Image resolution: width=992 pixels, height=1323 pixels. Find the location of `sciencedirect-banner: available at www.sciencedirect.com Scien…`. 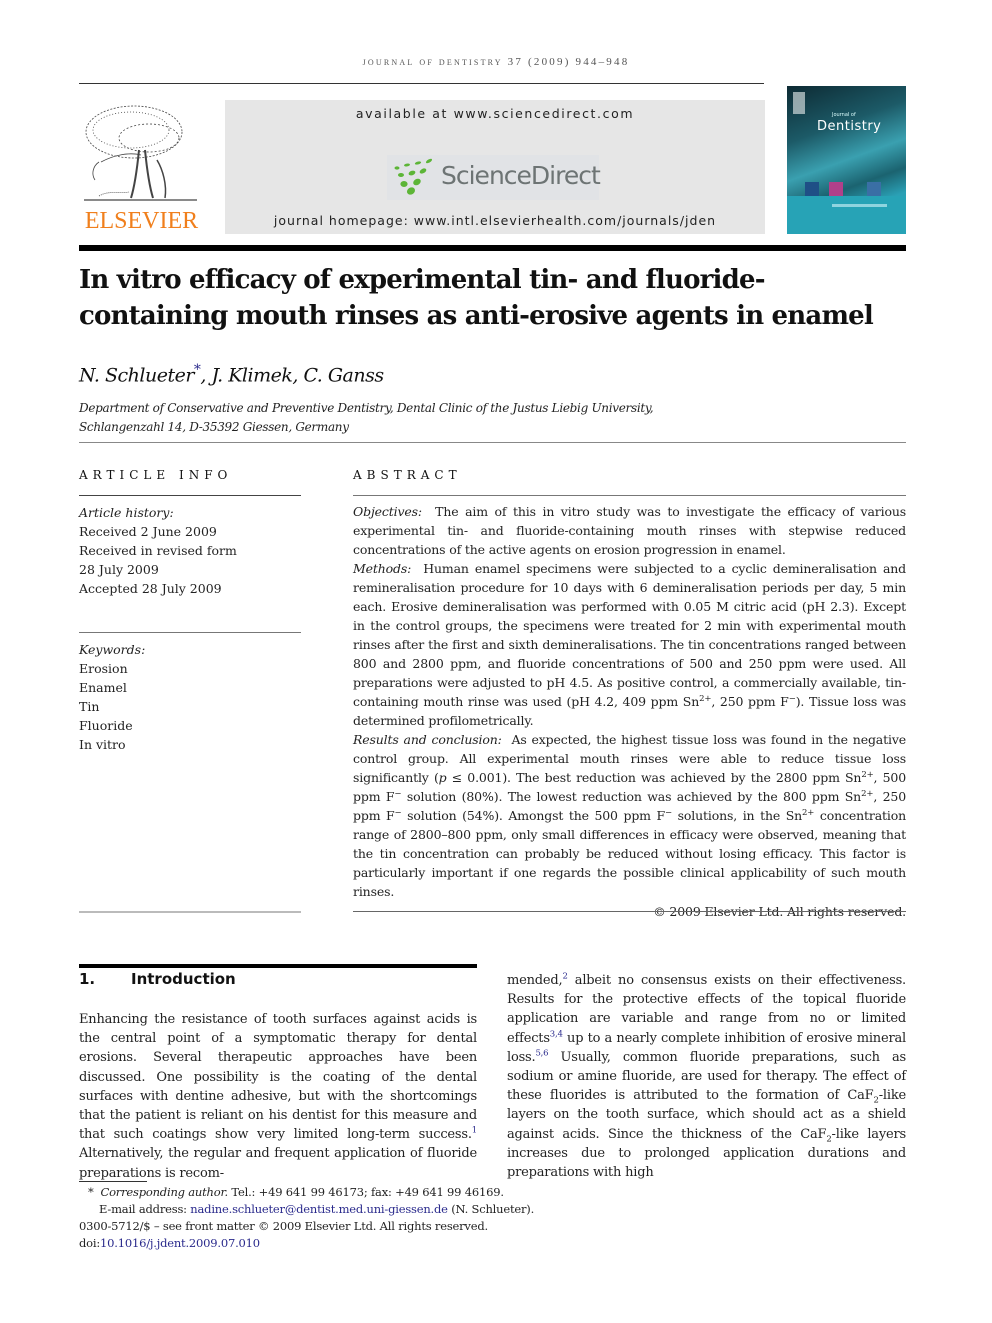

sciencedirect-banner: available at www.sciencedirect.com Scien… is located at coordinates (495, 167).